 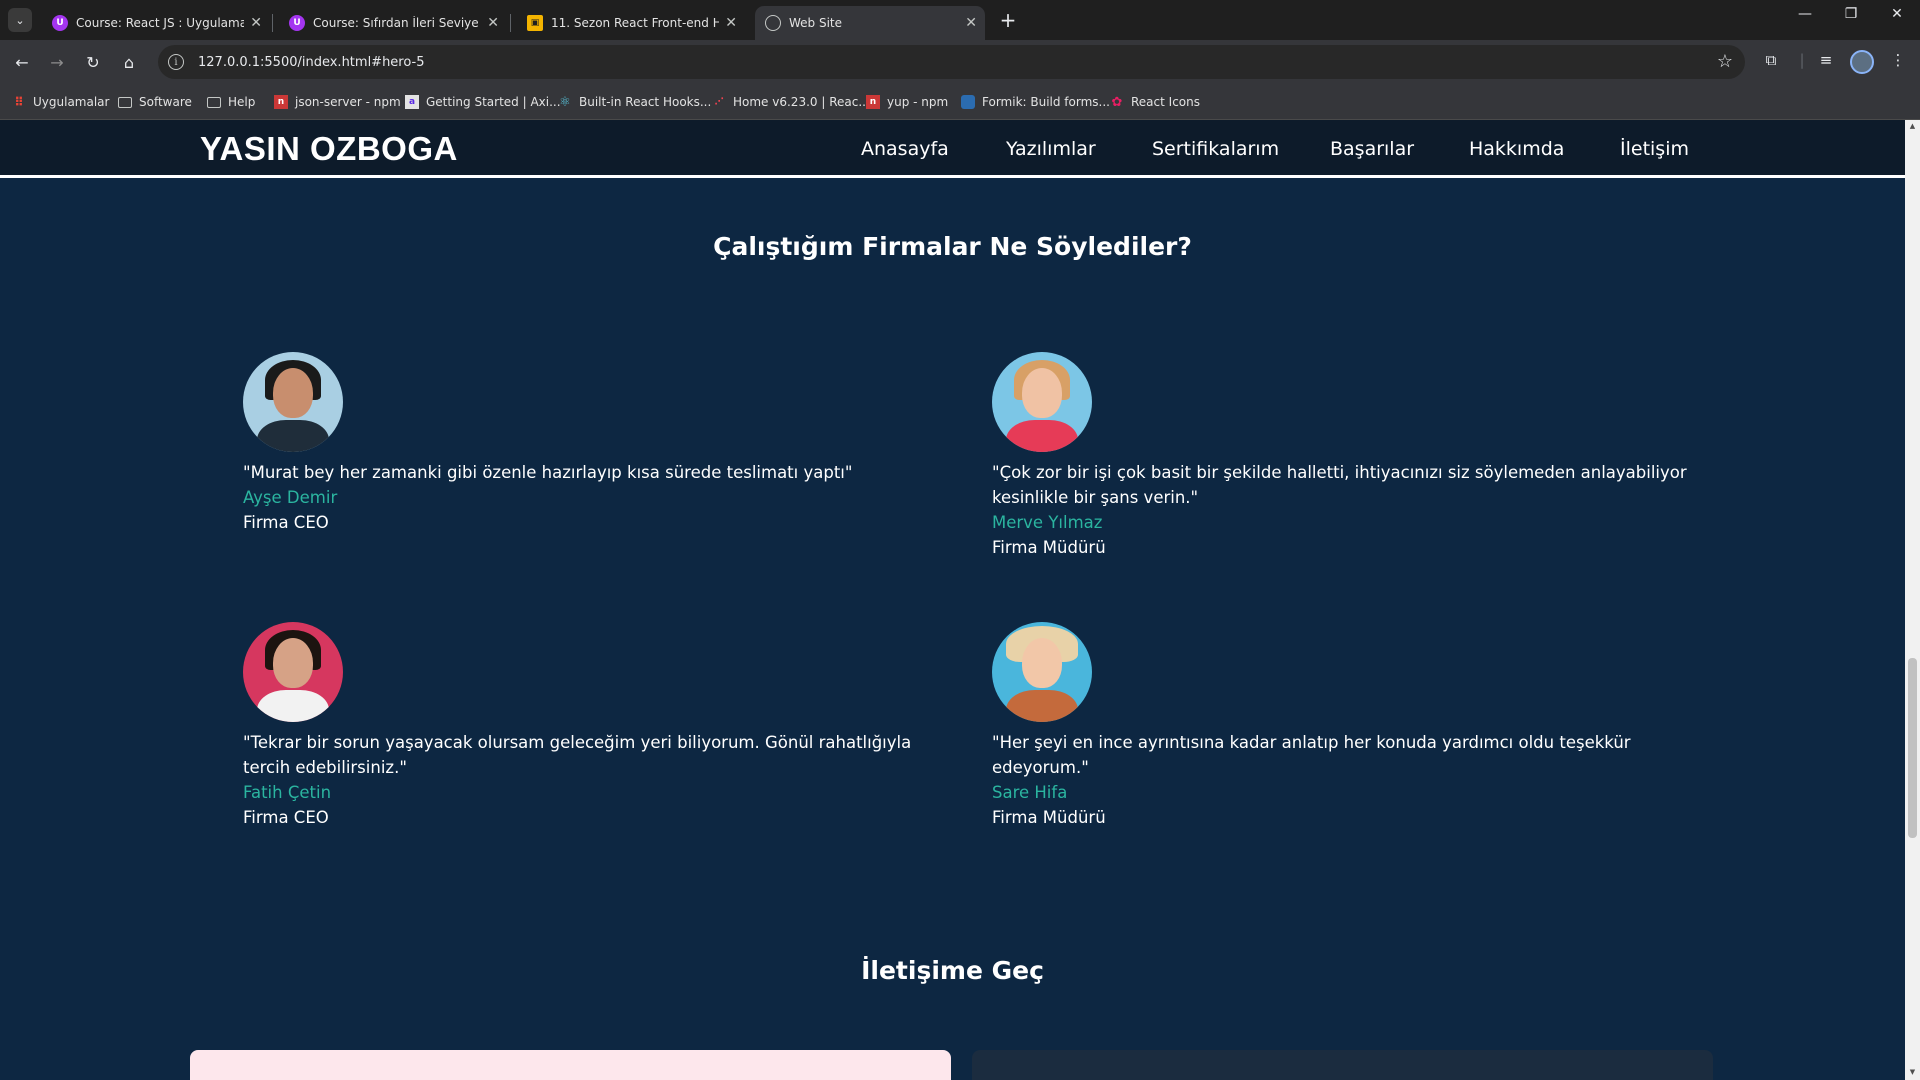 What do you see at coordinates (951, 62) in the screenshot?
I see `address-bar: i 127.0.0.1:5500/index.html#hero-5 ☆` at bounding box center [951, 62].